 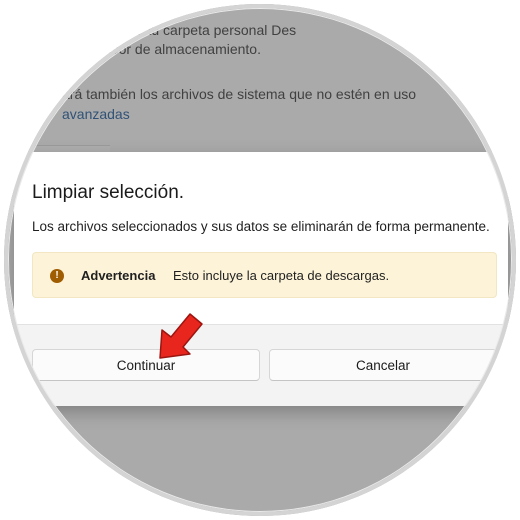 What do you see at coordinates (118, 275) in the screenshot?
I see `warning-title: Advertencia` at bounding box center [118, 275].